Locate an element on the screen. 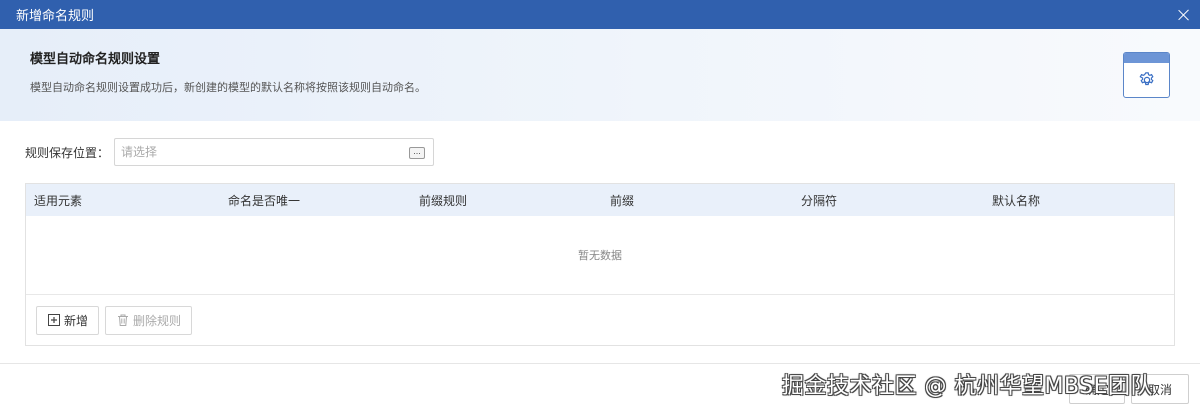  table-header: 适用元素 命名是否唯一 前缀规则 前缀 分隔符 默认名称 is located at coordinates (600, 200).